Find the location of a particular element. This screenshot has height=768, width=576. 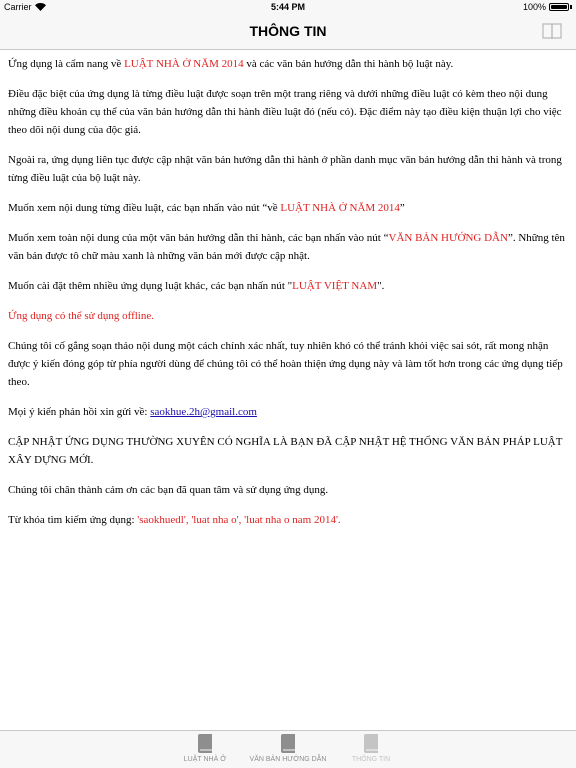

battery-fill is located at coordinates (559, 7).